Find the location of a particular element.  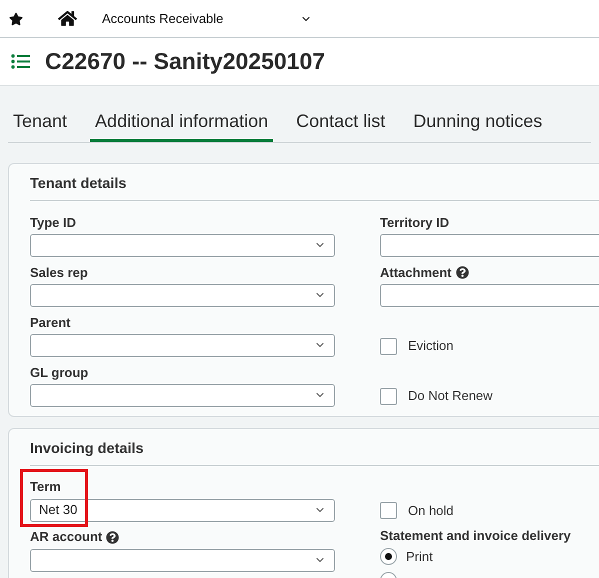

page-title: C22670 -- Sanity20250107 is located at coordinates (185, 61).